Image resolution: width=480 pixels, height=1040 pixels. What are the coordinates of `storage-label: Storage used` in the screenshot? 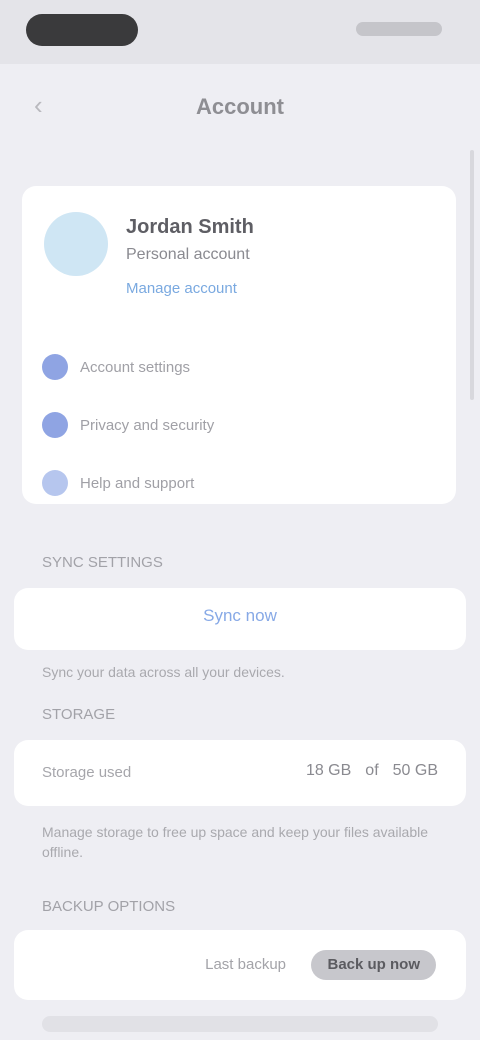 It's located at (87, 772).